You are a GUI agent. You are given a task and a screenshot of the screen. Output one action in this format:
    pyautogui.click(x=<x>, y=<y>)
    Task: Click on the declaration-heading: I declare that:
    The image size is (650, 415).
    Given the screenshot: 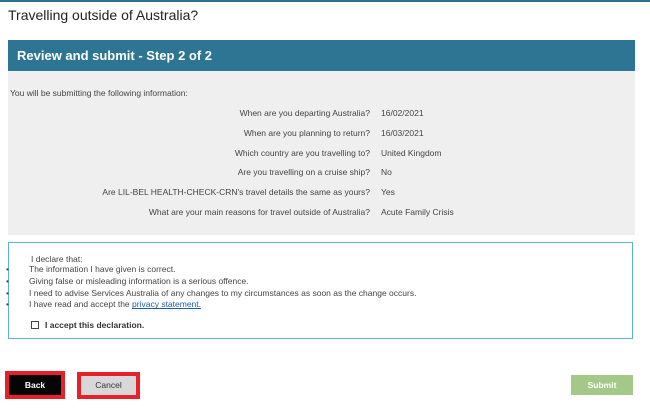 What is the action you would take?
    pyautogui.click(x=57, y=259)
    